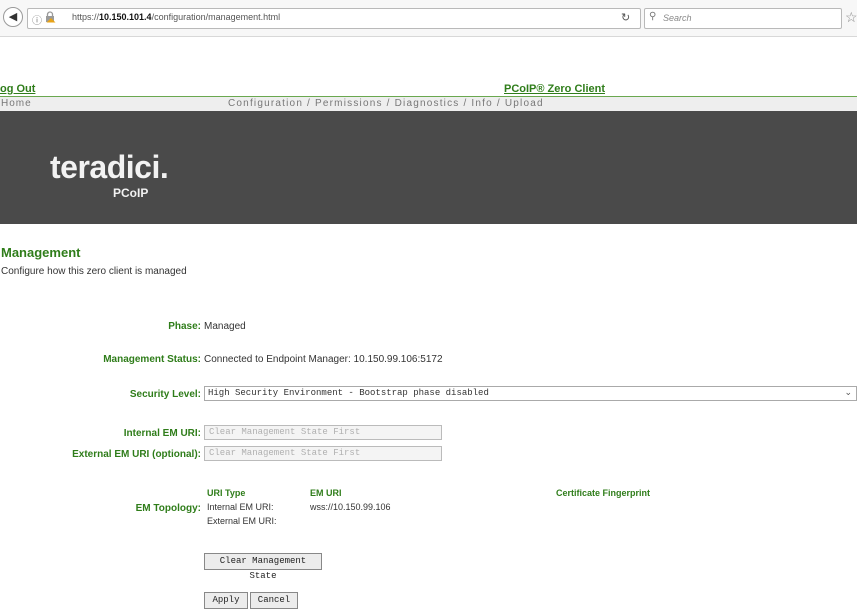  I want to click on internal-em-uri-placeholder: Clear Management State First, so click(285, 432).